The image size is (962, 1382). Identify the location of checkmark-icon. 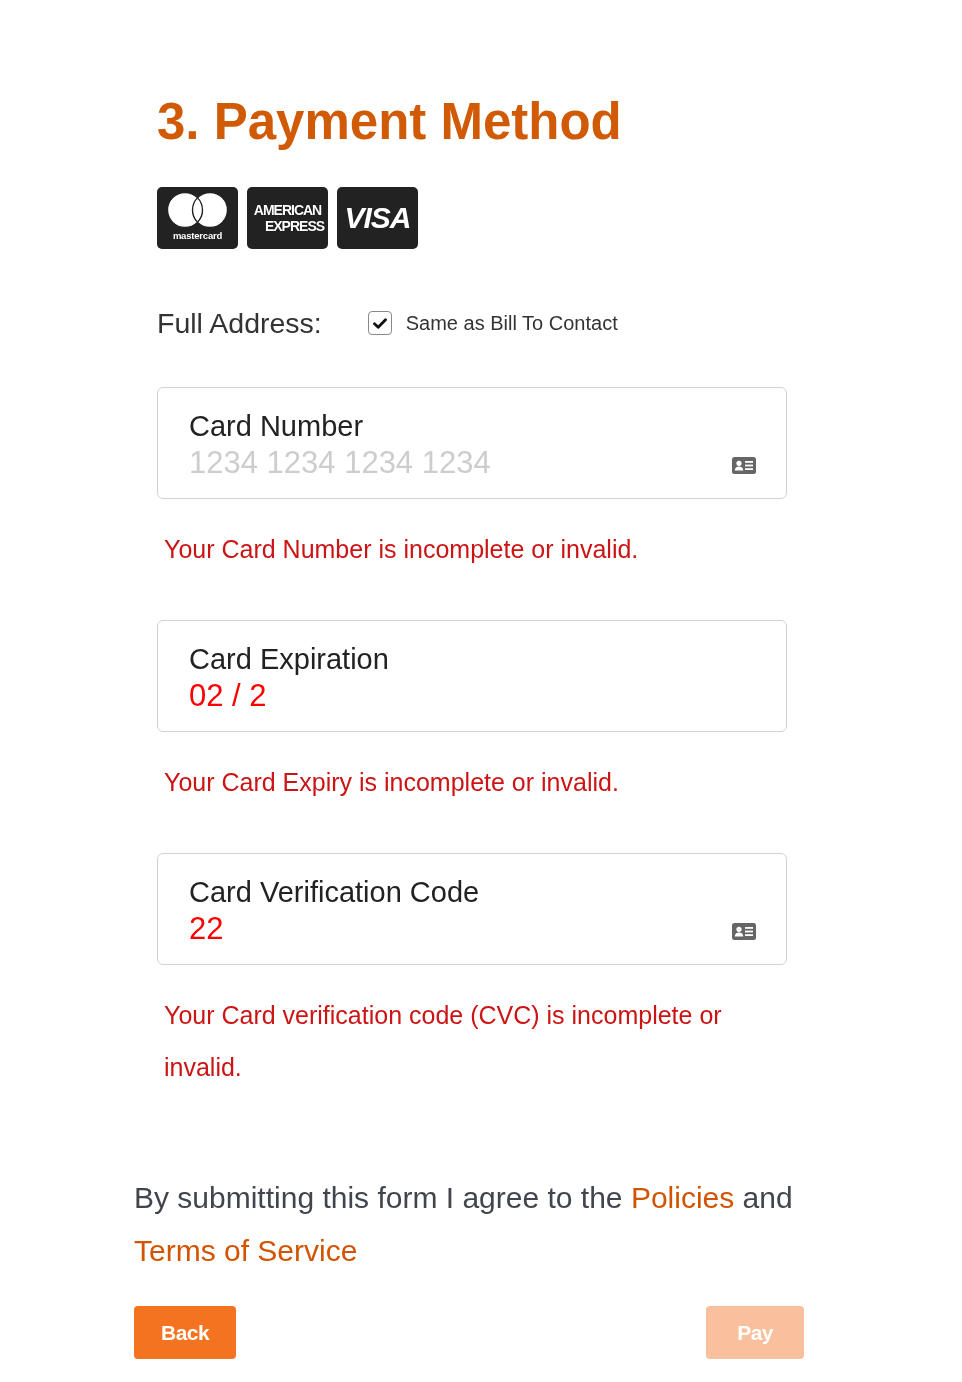
(379, 323).